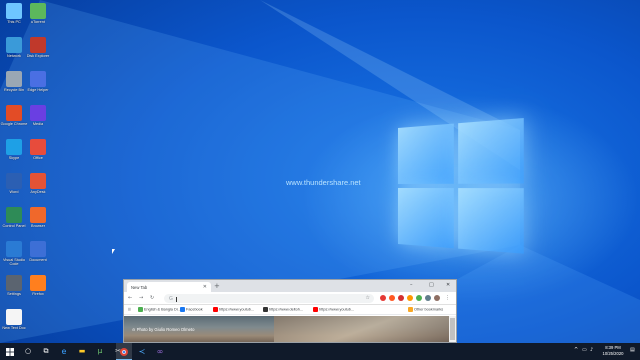  What do you see at coordinates (452, 329) in the screenshot?
I see `scrollbar` at bounding box center [452, 329].